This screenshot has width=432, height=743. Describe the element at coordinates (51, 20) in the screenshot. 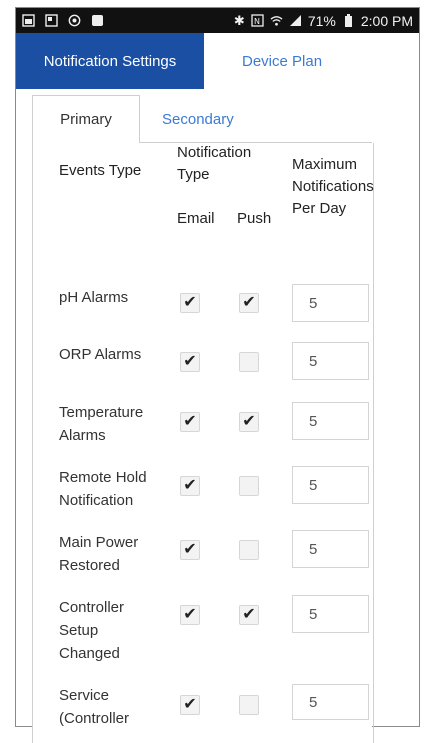

I see `screenshot-icon` at that location.